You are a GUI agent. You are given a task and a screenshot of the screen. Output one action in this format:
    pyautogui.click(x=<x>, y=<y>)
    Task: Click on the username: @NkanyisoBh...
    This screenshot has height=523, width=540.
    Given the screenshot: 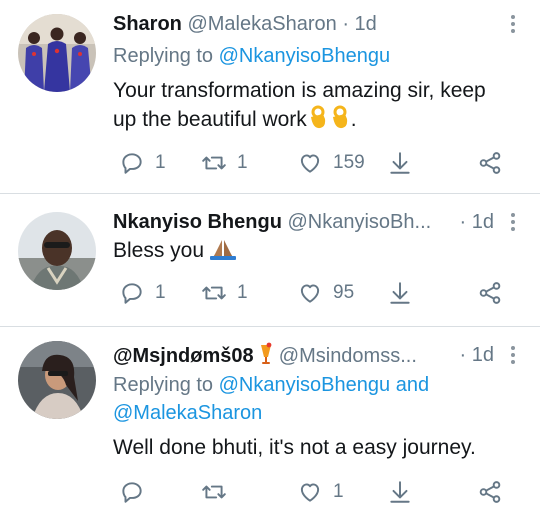 What is the action you would take?
    pyautogui.click(x=359, y=222)
    